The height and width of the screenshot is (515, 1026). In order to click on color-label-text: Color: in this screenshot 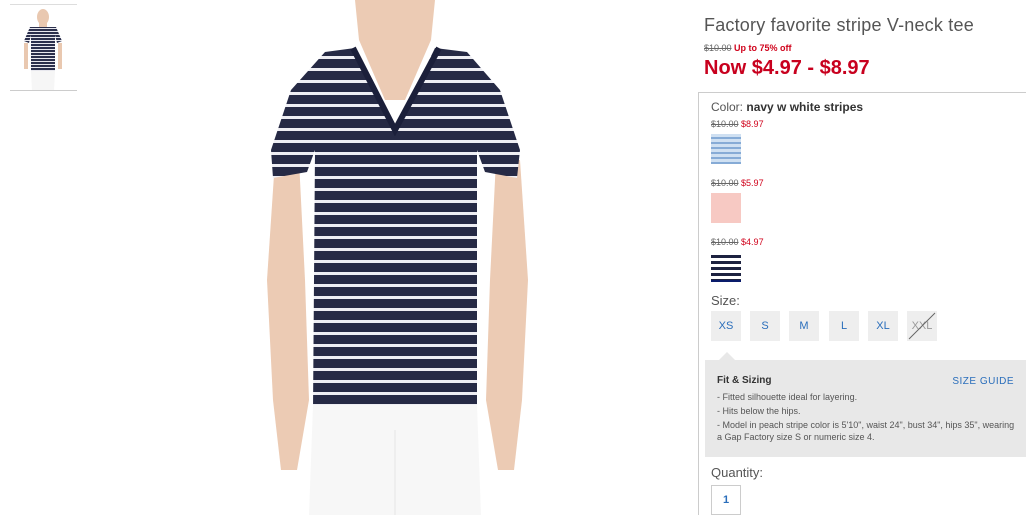, I will do `click(727, 107)`.